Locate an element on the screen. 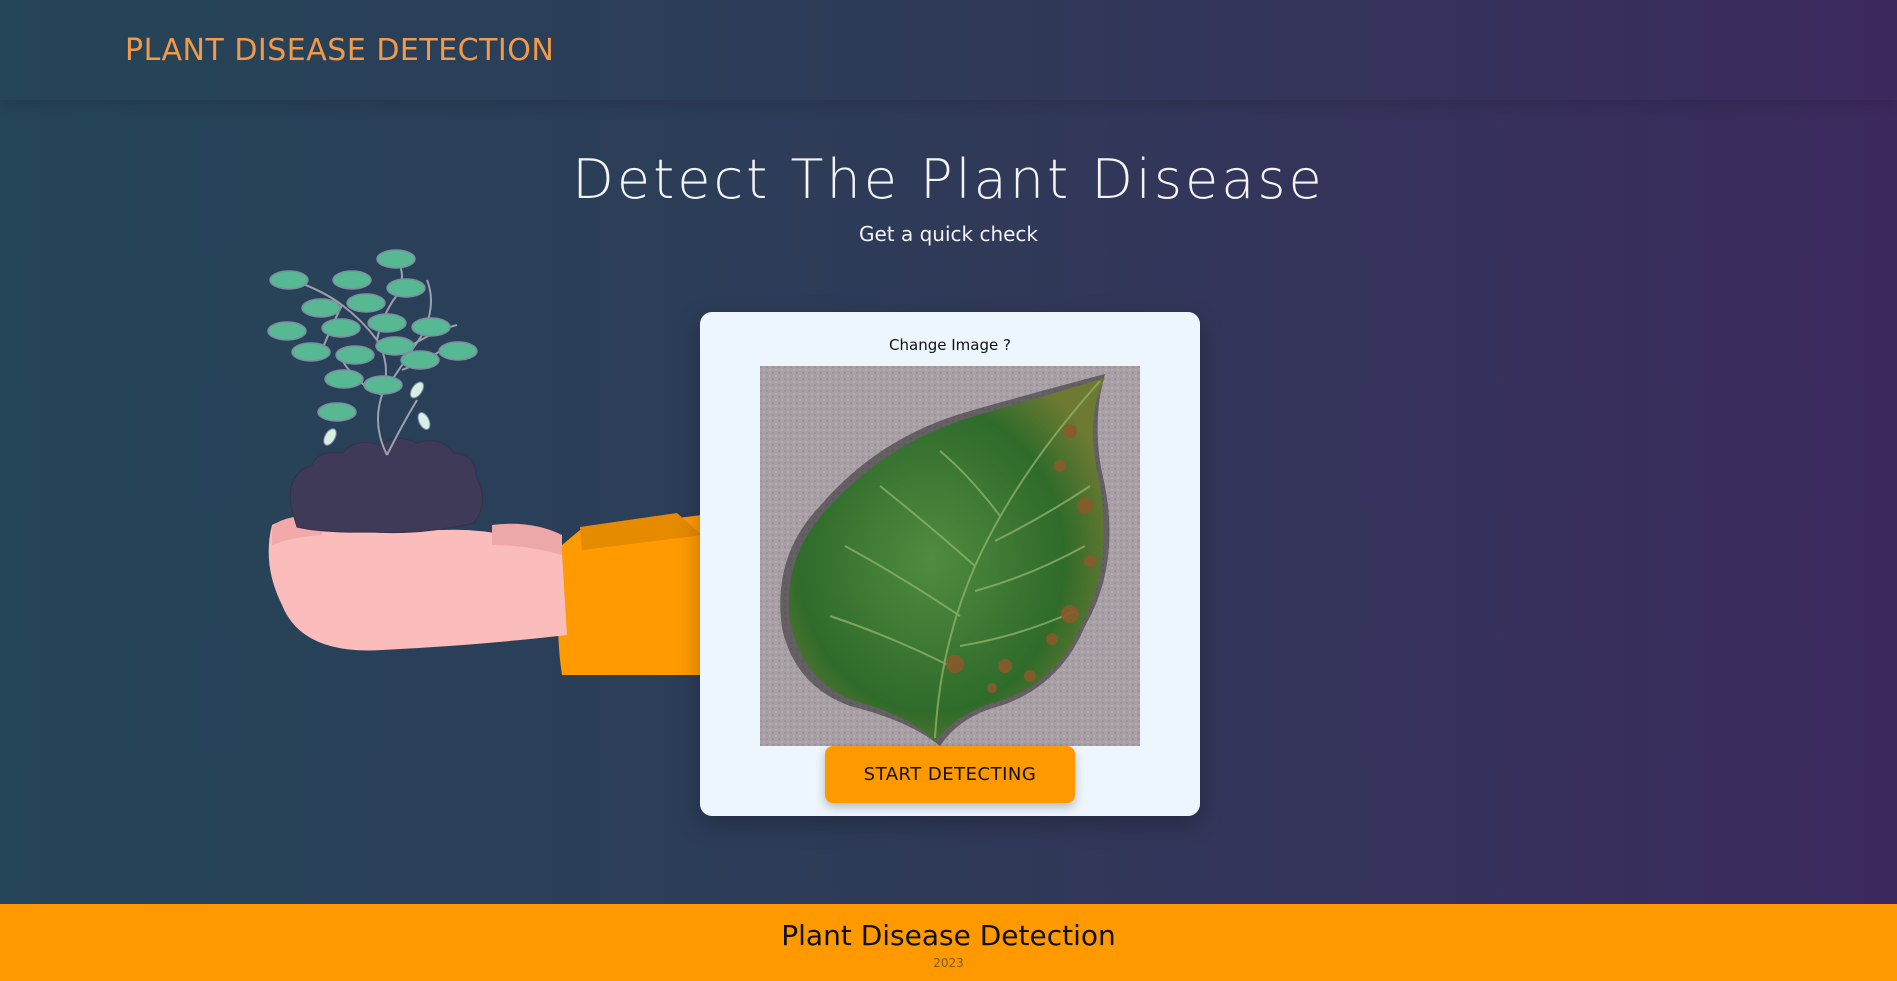 This screenshot has width=1897, height=981. brand-logo-text: PLANT DISEASE DETECTION is located at coordinates (339, 50).